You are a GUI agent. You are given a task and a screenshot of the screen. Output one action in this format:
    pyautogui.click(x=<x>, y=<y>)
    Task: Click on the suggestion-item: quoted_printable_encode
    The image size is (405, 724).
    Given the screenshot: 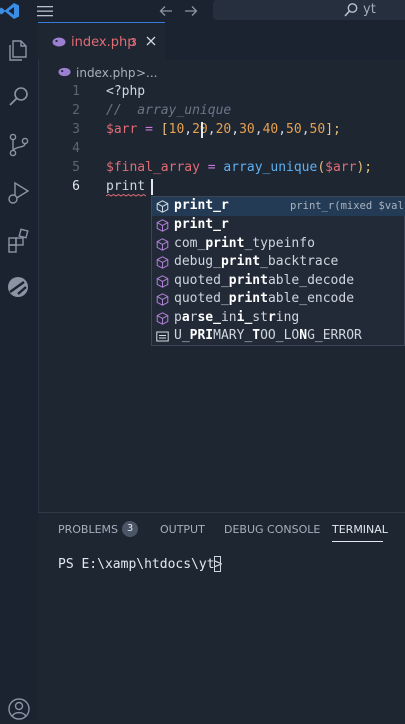 What is the action you would take?
    pyautogui.click(x=278, y=299)
    